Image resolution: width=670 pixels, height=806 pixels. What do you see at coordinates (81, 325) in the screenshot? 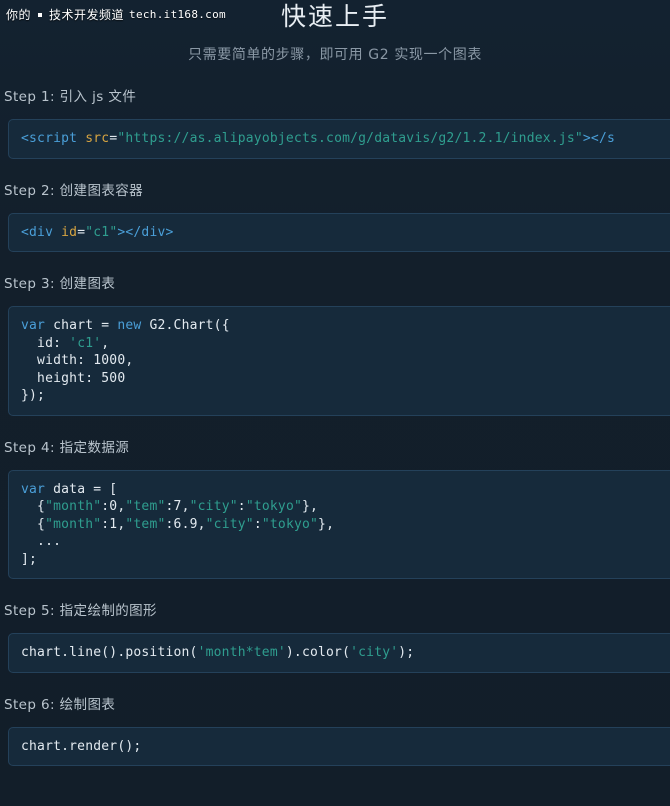
I see `code-token-plain: chart =` at bounding box center [81, 325].